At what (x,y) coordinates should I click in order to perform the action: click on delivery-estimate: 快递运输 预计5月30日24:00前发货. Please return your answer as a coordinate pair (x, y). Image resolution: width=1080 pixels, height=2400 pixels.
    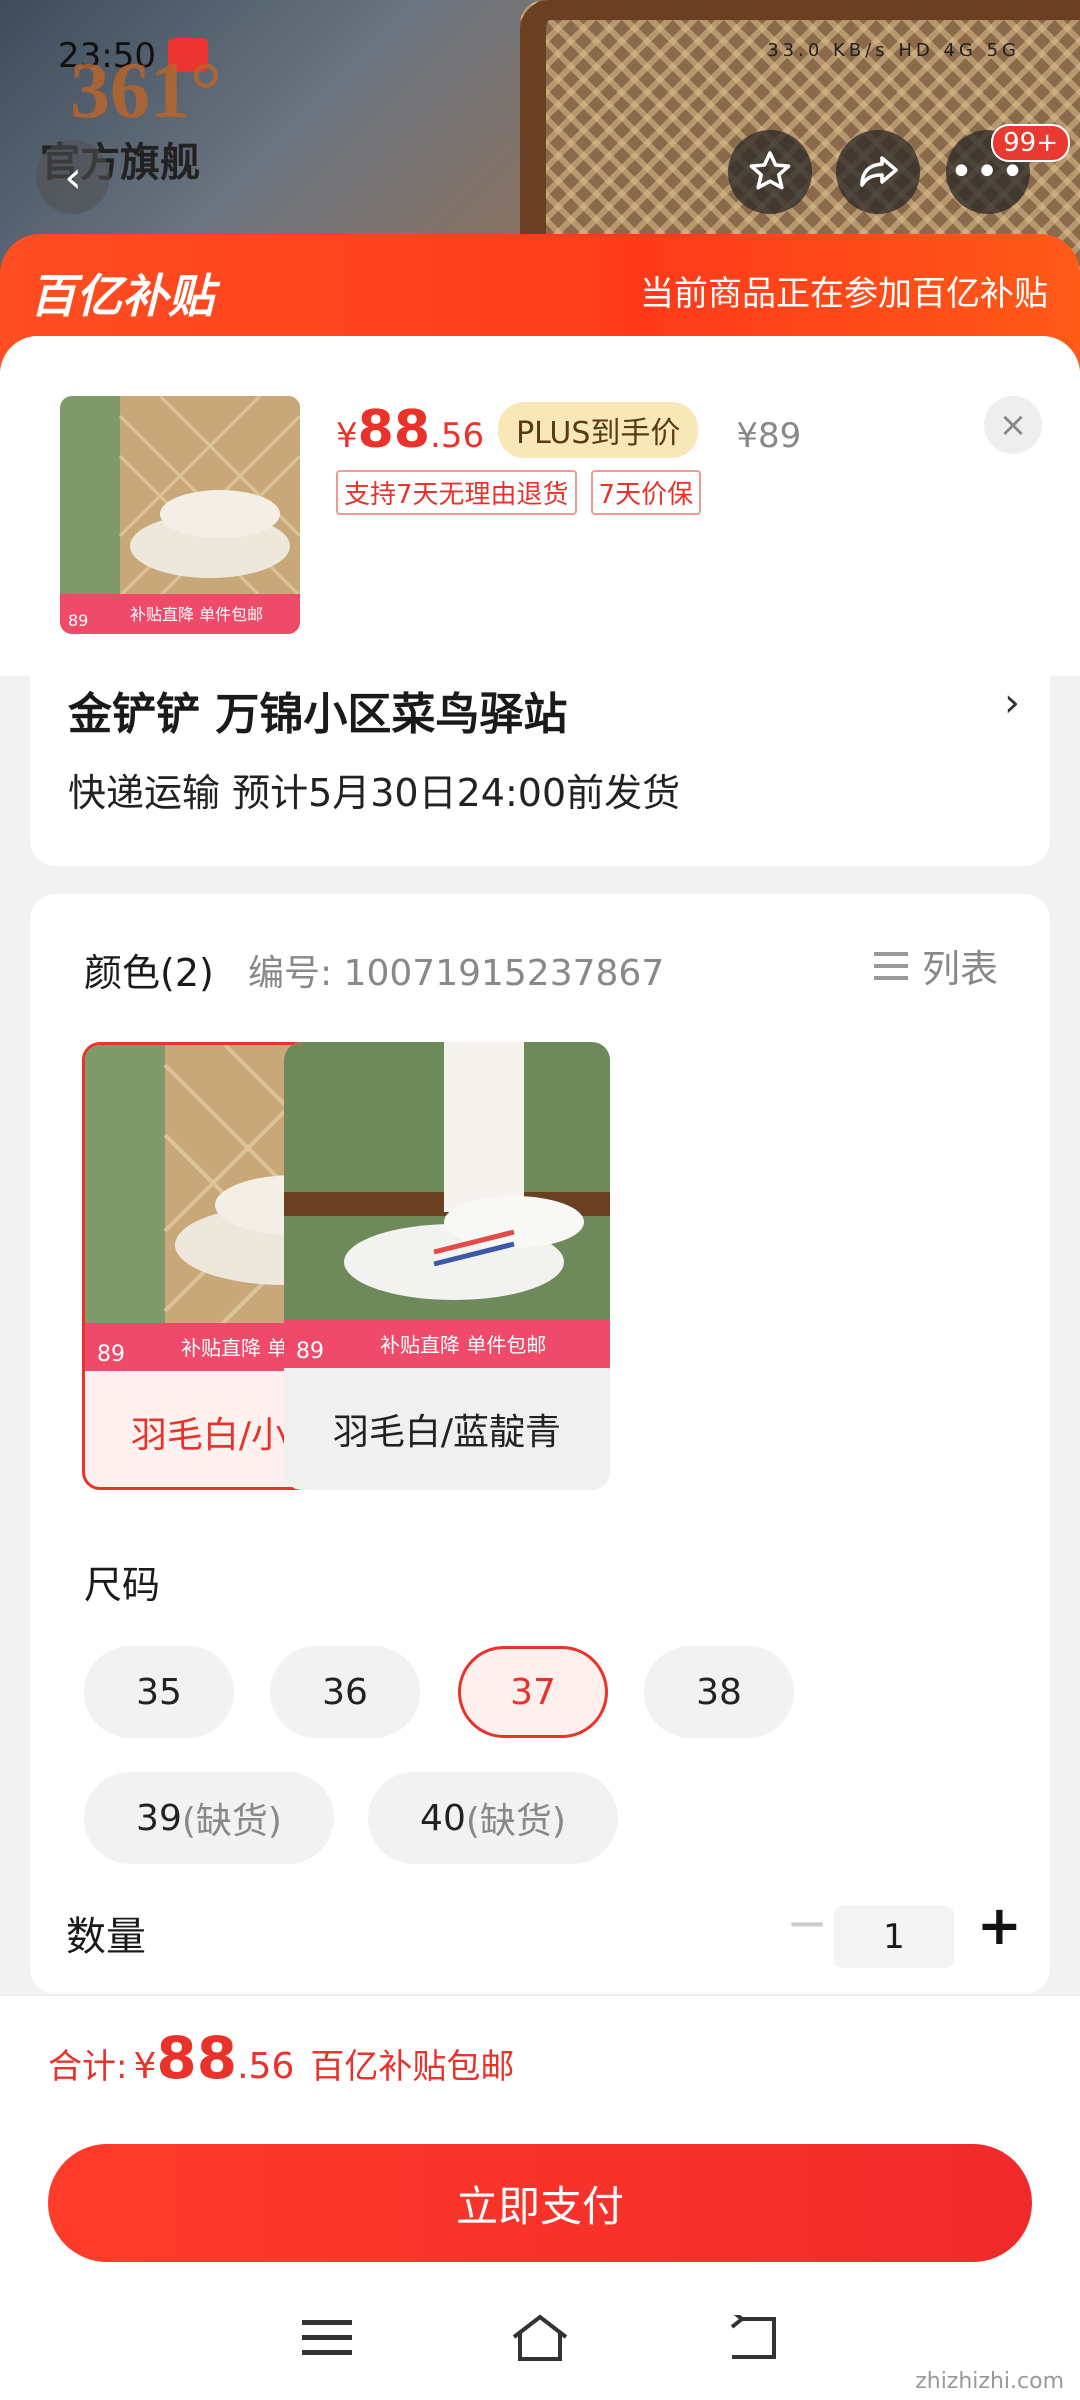
    Looking at the image, I should click on (374, 793).